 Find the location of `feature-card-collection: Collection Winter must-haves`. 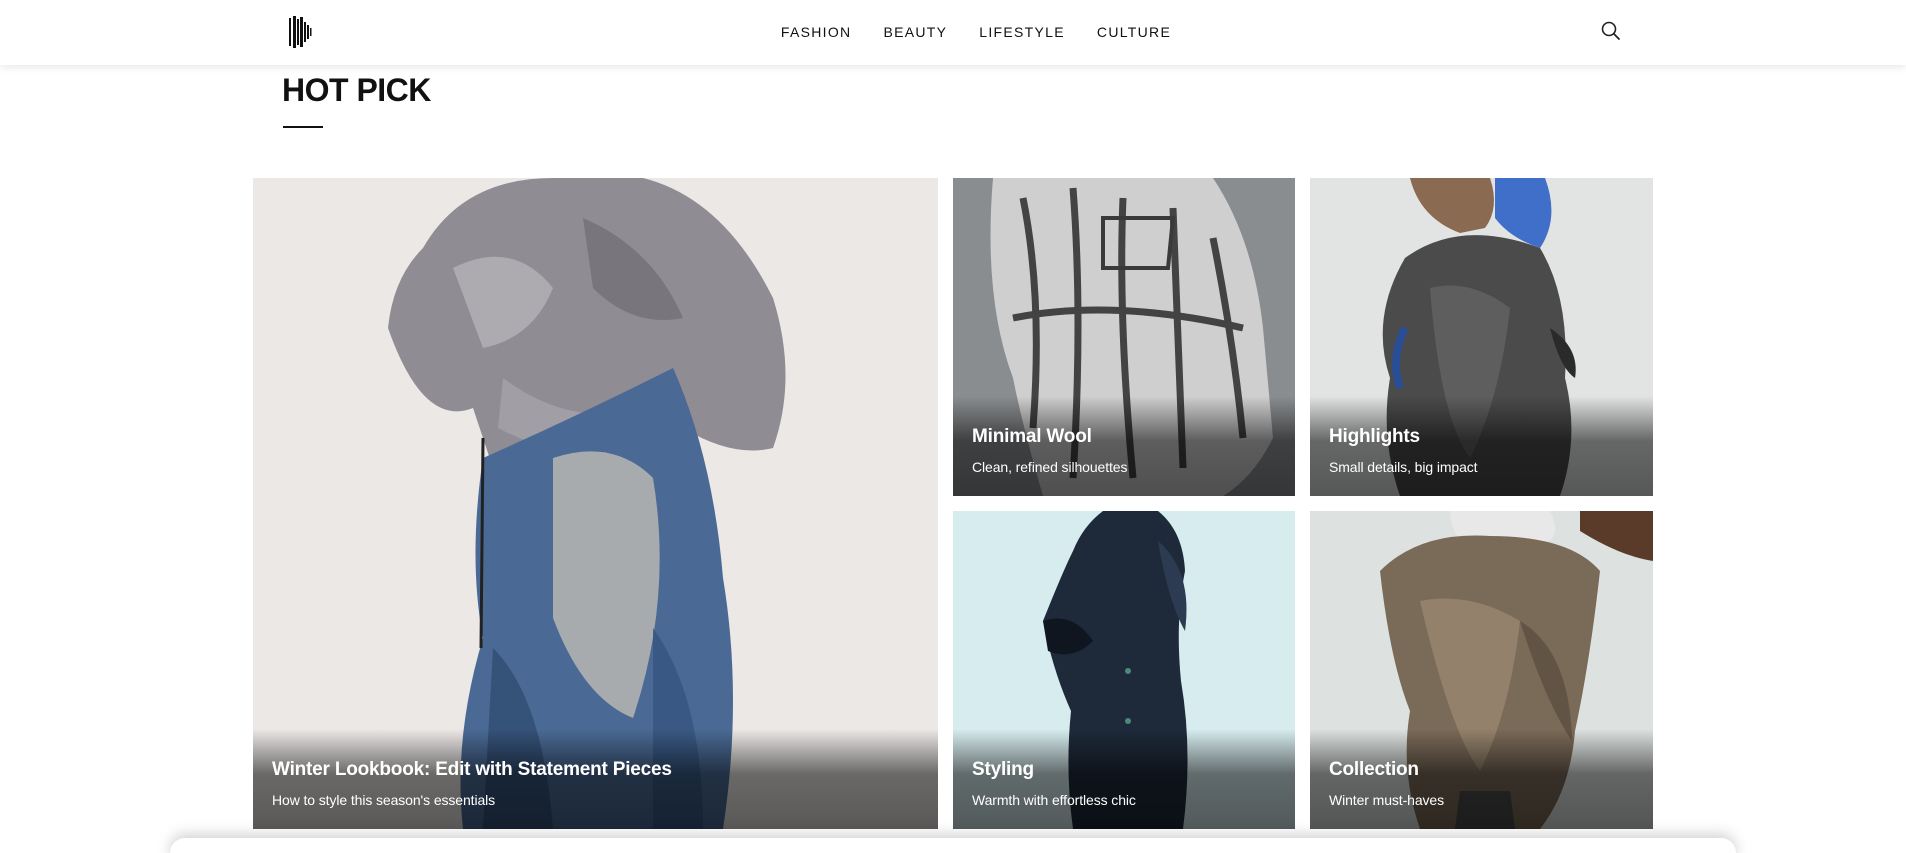

feature-card-collection: Collection Winter must-haves is located at coordinates (1481, 670).